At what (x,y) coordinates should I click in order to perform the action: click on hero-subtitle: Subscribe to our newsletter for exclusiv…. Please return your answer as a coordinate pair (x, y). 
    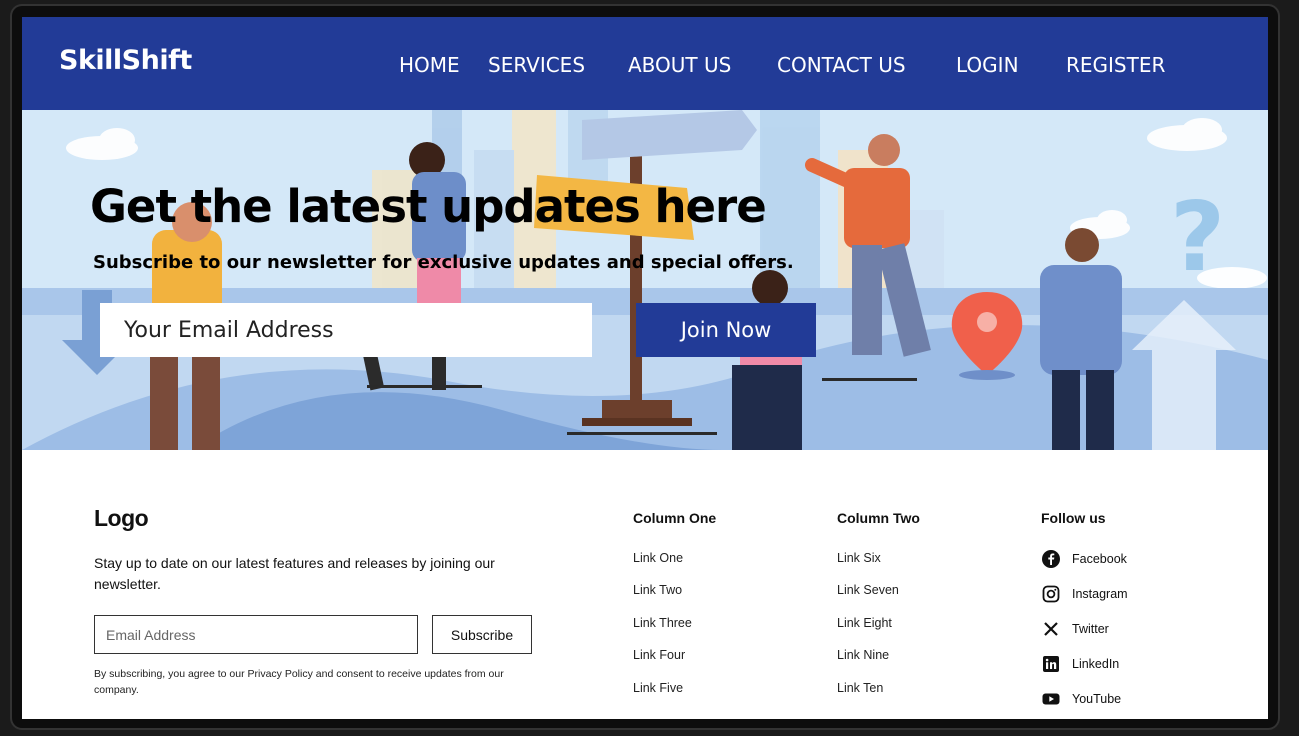
    Looking at the image, I should click on (443, 262).